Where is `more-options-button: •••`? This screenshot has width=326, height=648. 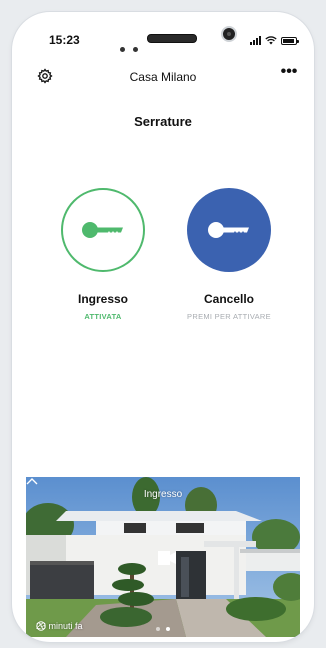 more-options-button: ••• is located at coordinates (289, 74).